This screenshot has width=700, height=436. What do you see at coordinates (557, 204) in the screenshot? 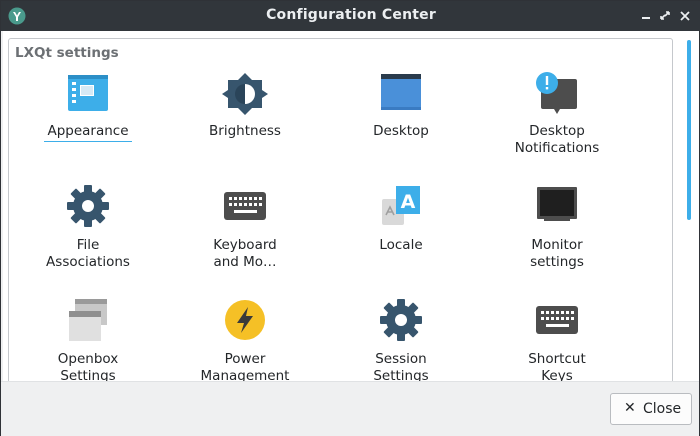
I see `monitor-icon` at bounding box center [557, 204].